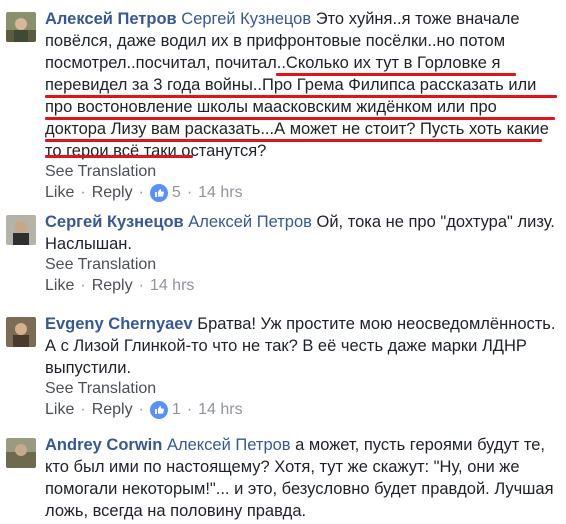 The image size is (566, 524). Describe the element at coordinates (111, 19) in the screenshot. I see `author-link: Алексей Петров` at that location.